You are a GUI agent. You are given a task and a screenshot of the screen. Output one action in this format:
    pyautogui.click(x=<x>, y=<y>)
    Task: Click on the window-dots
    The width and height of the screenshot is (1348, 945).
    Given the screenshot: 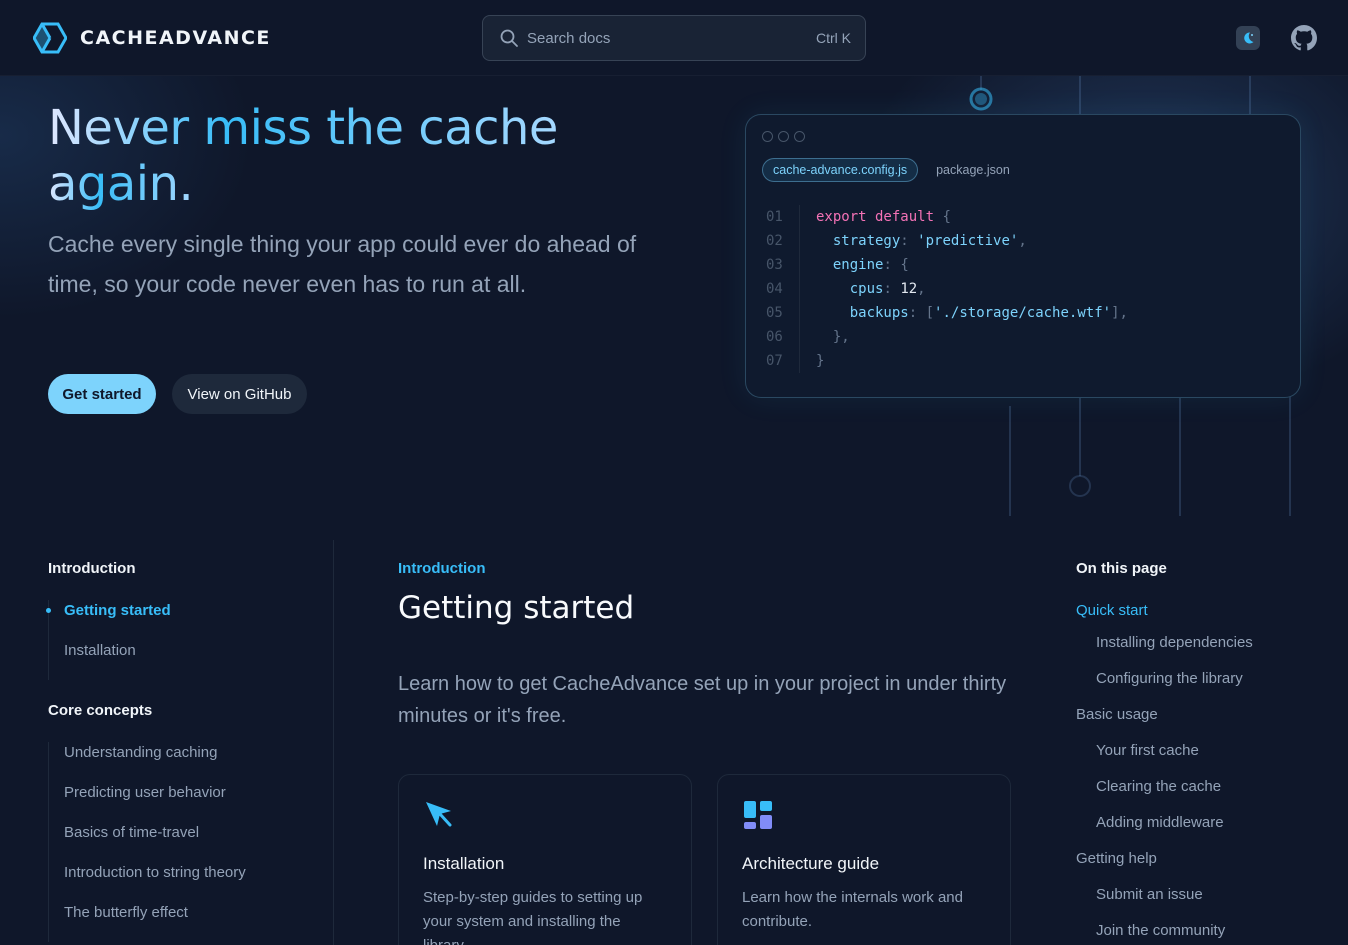 What is the action you would take?
    pyautogui.click(x=783, y=136)
    